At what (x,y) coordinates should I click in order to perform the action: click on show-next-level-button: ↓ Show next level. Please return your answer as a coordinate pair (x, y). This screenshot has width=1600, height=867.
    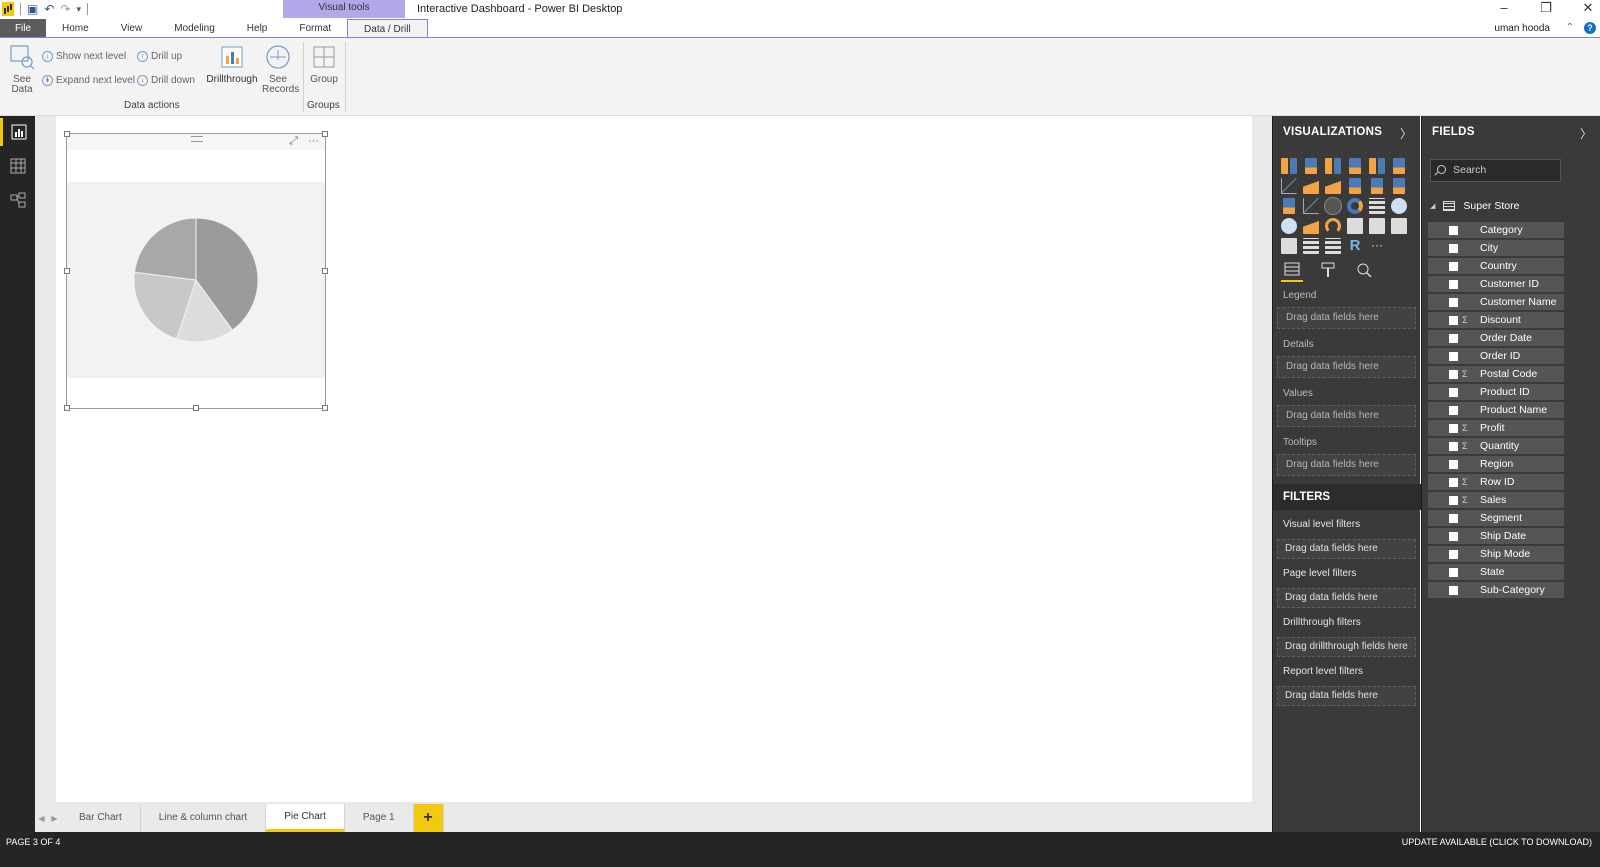
    Looking at the image, I should click on (84, 56).